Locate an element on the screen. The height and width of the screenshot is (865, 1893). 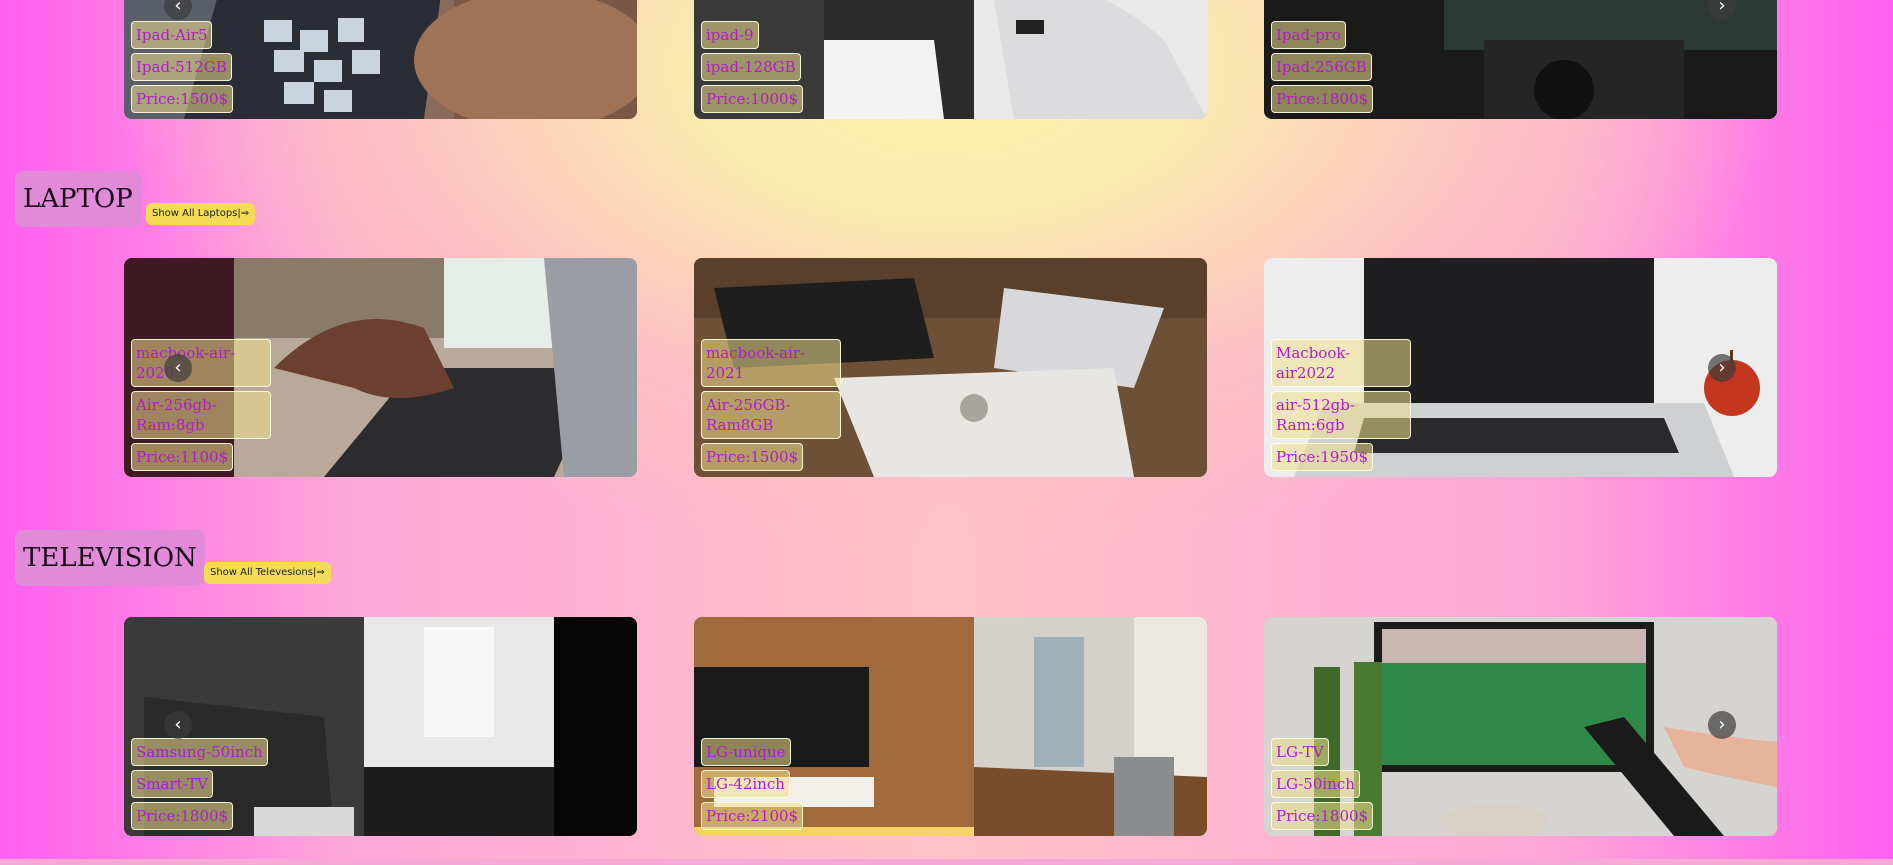
product-card-ipad-9: ipad-9 ipad-128GB Price:1000$ is located at coordinates (950, 59).